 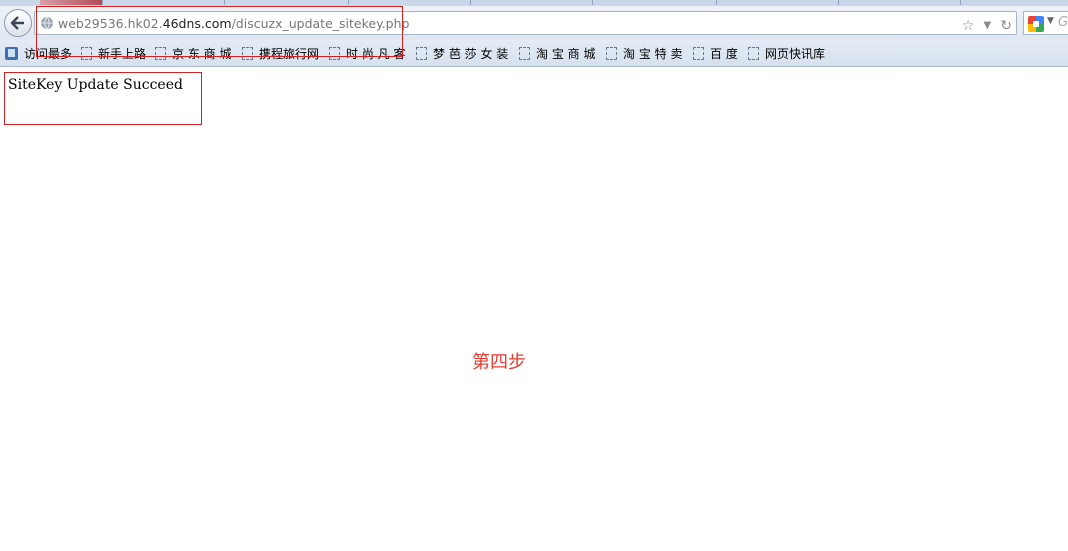 What do you see at coordinates (1036, 24) in the screenshot?
I see `google-icon` at bounding box center [1036, 24].